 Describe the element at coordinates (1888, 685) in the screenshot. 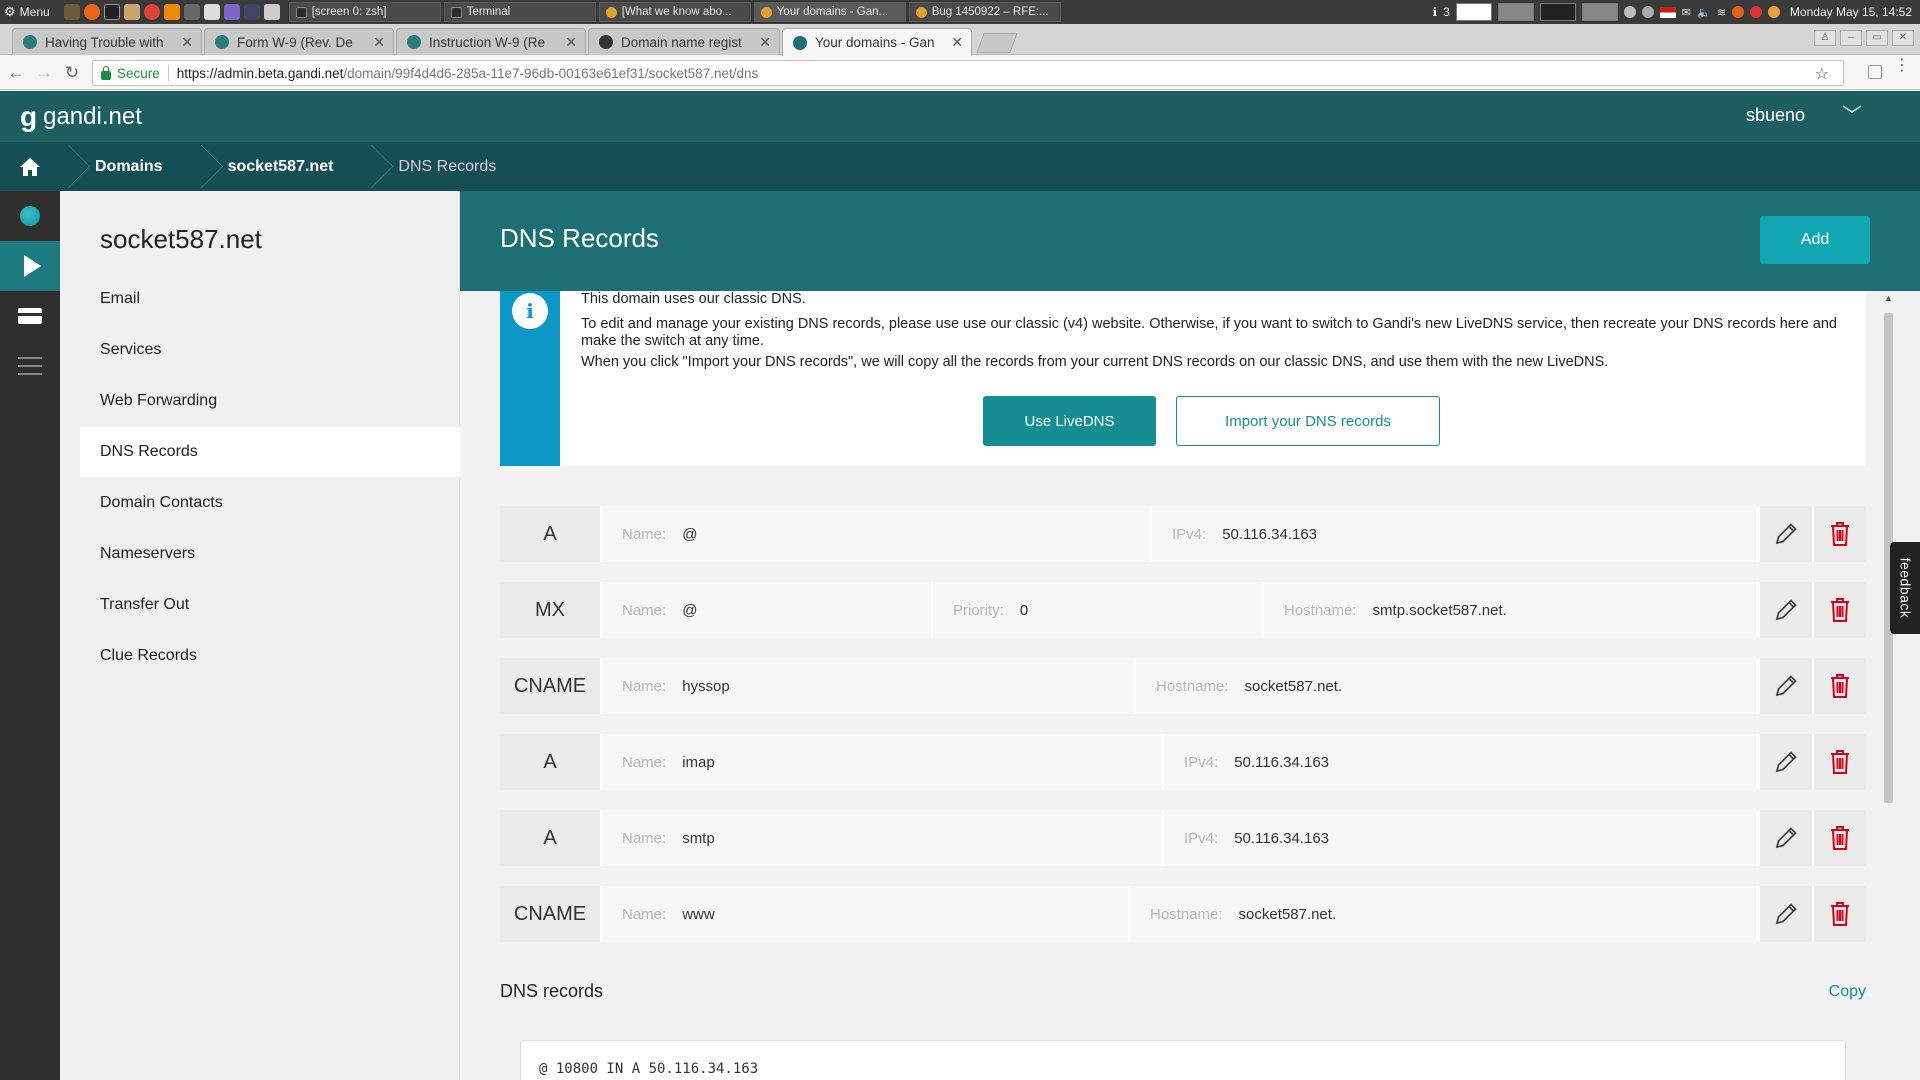

I see `scrollbar: ▲` at that location.